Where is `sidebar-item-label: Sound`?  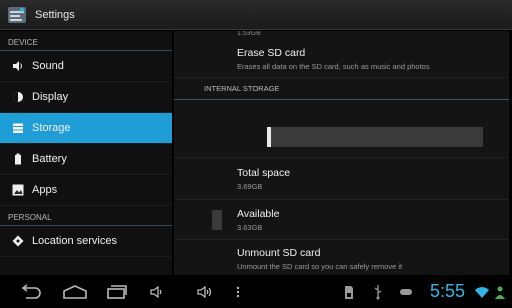 sidebar-item-label: Sound is located at coordinates (48, 66).